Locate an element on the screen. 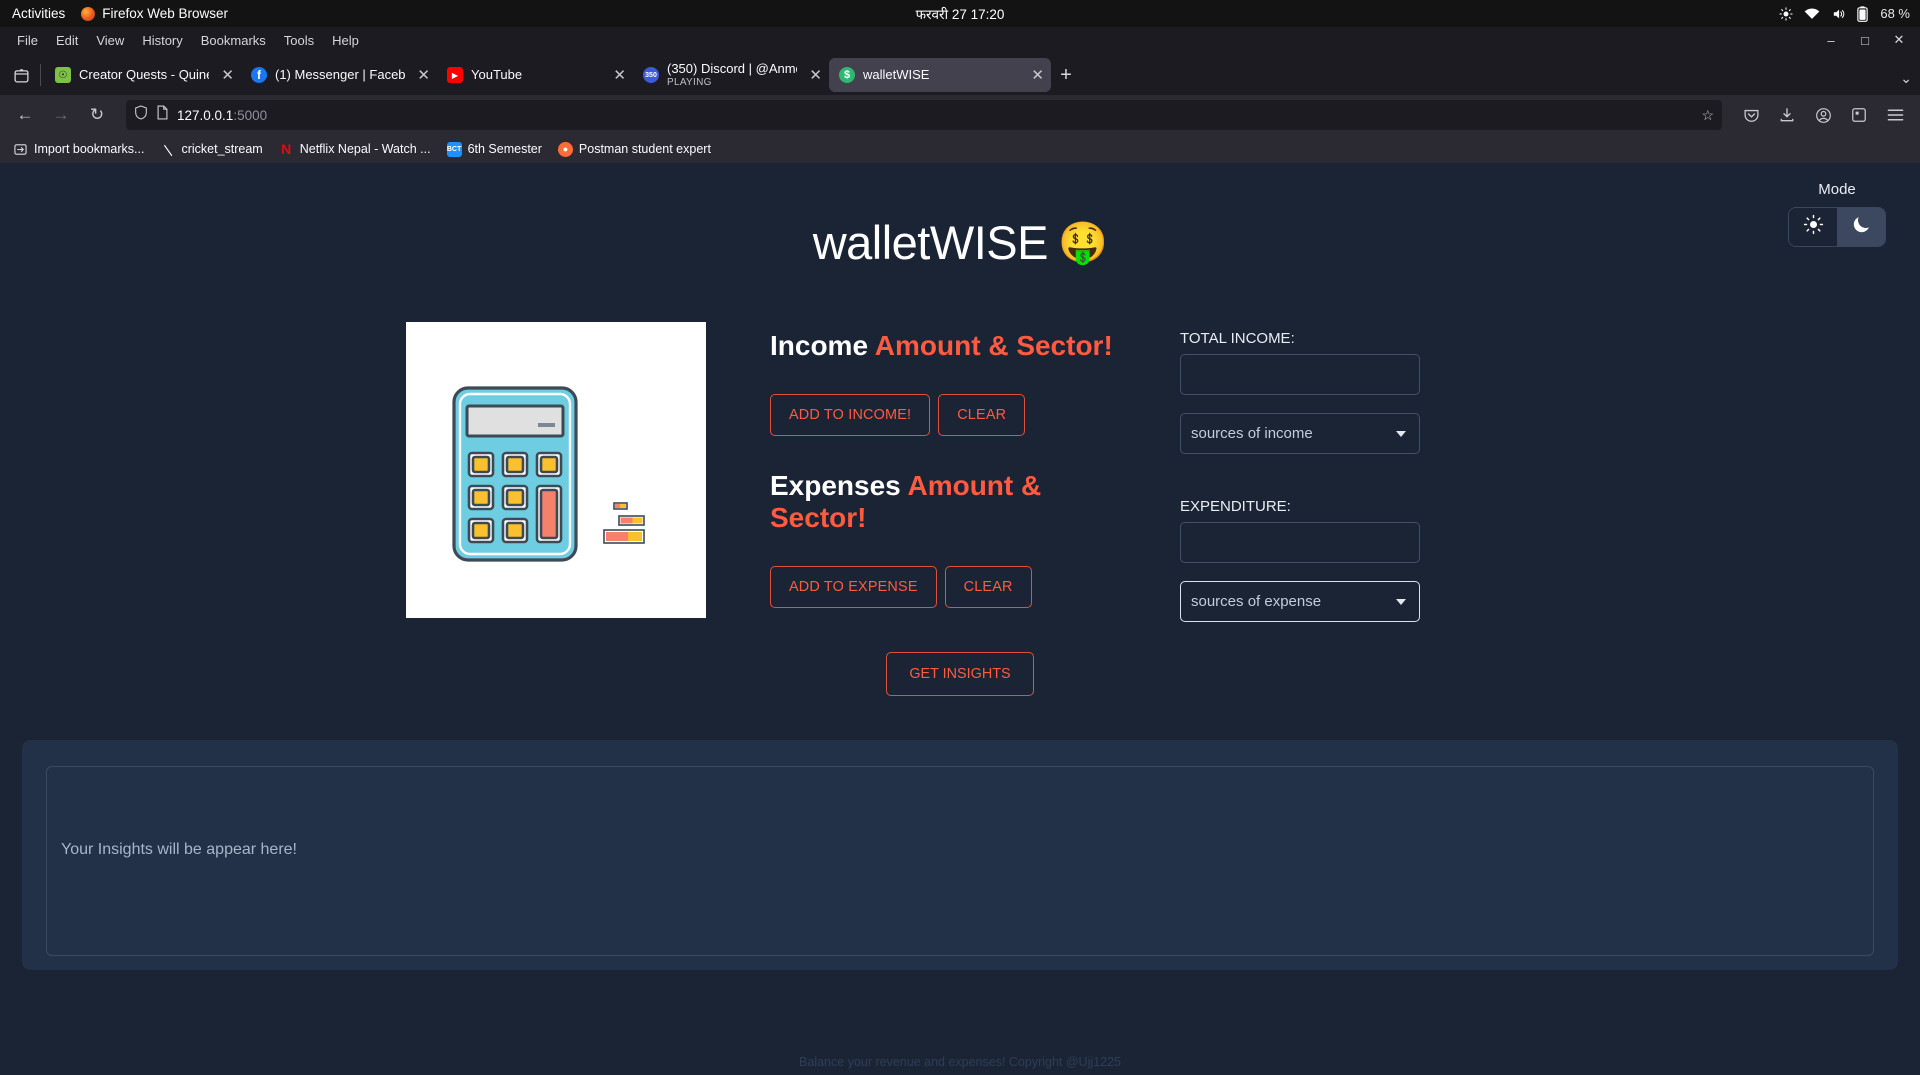 This screenshot has height=1075, width=1920. toolbar-actions is located at coordinates (1823, 115).